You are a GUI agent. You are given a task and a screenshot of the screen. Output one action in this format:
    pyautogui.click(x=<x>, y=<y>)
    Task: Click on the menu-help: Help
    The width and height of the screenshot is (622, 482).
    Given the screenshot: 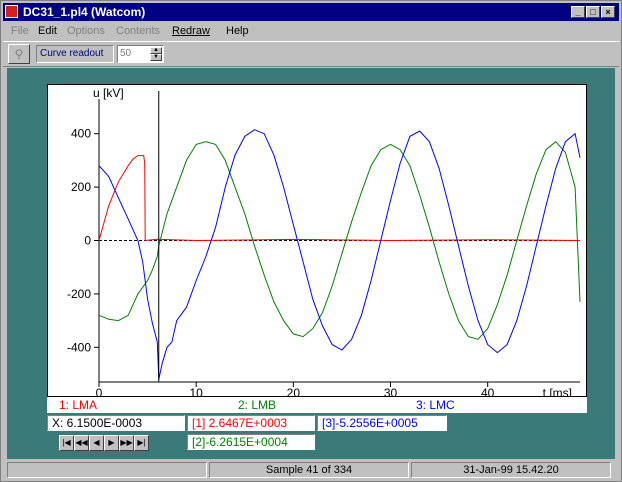 What is the action you would take?
    pyautogui.click(x=237, y=31)
    